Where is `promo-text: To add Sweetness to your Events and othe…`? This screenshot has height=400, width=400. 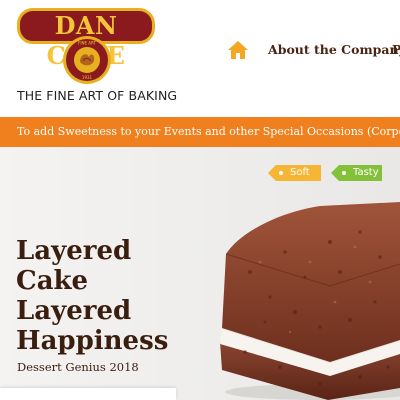 promo-text: To add Sweetness to your Events and othe… is located at coordinates (208, 131).